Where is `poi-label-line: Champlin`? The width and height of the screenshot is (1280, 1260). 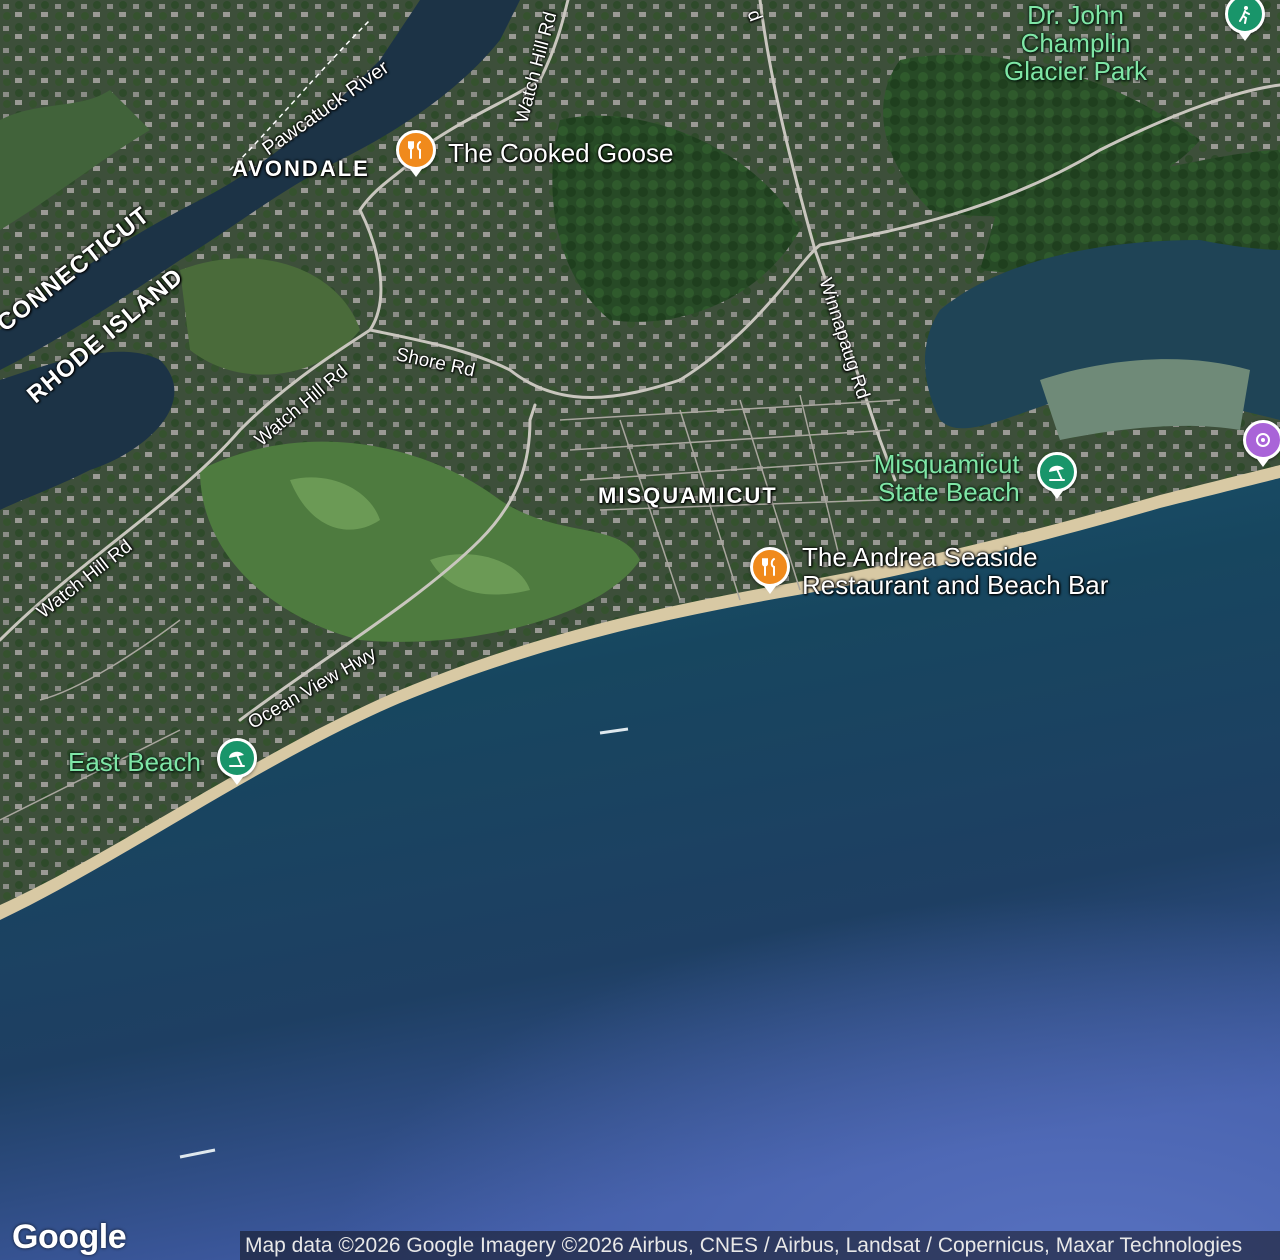
poi-label-line: Champlin is located at coordinates (1075, 43).